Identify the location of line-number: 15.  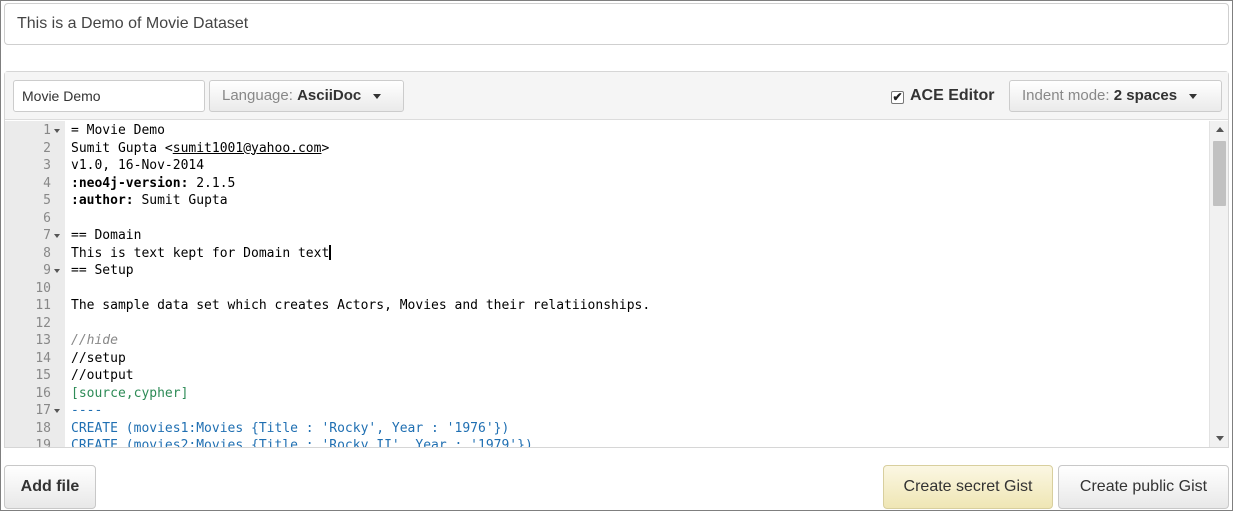
(43, 375).